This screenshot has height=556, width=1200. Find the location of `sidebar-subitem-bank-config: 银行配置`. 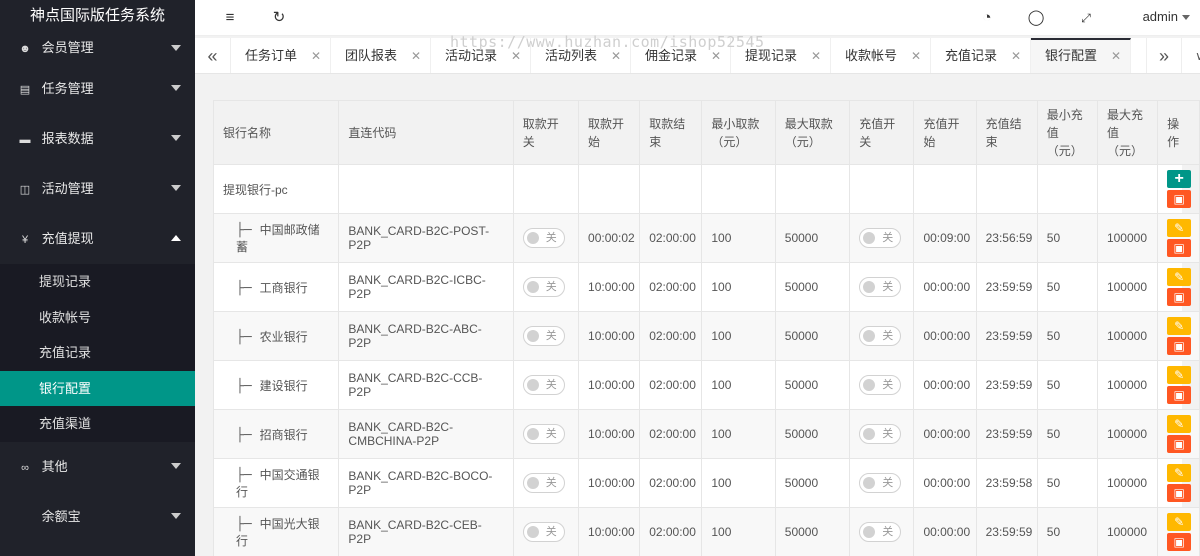

sidebar-subitem-bank-config: 银行配置 is located at coordinates (97, 388).